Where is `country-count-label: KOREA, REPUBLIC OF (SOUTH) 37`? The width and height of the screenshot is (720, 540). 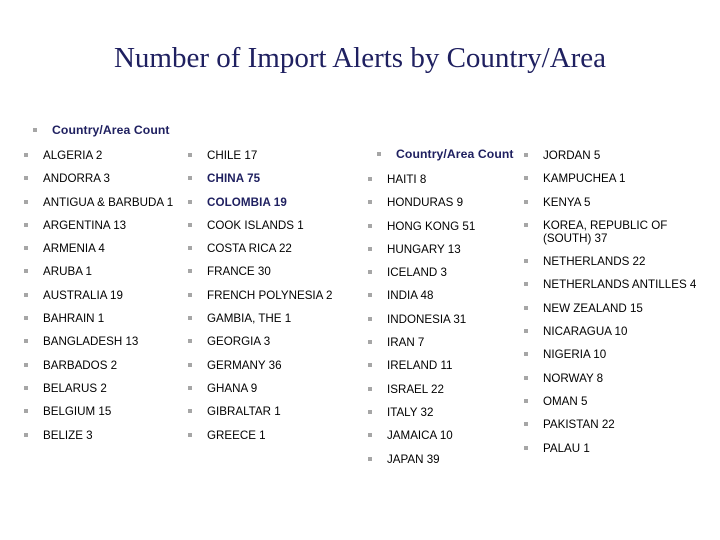
country-count-label: KOREA, REPUBLIC OF (SOUTH) 37 is located at coordinates (605, 231).